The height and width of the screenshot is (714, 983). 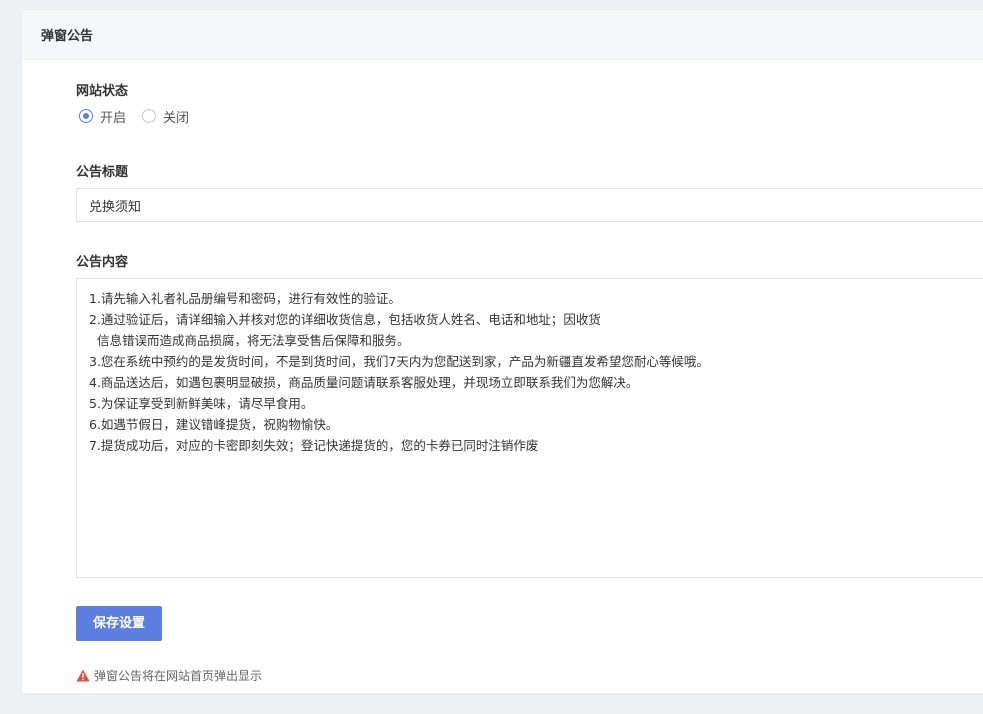 What do you see at coordinates (502, 35) in the screenshot?
I see `panel-title: 弹窗公告` at bounding box center [502, 35].